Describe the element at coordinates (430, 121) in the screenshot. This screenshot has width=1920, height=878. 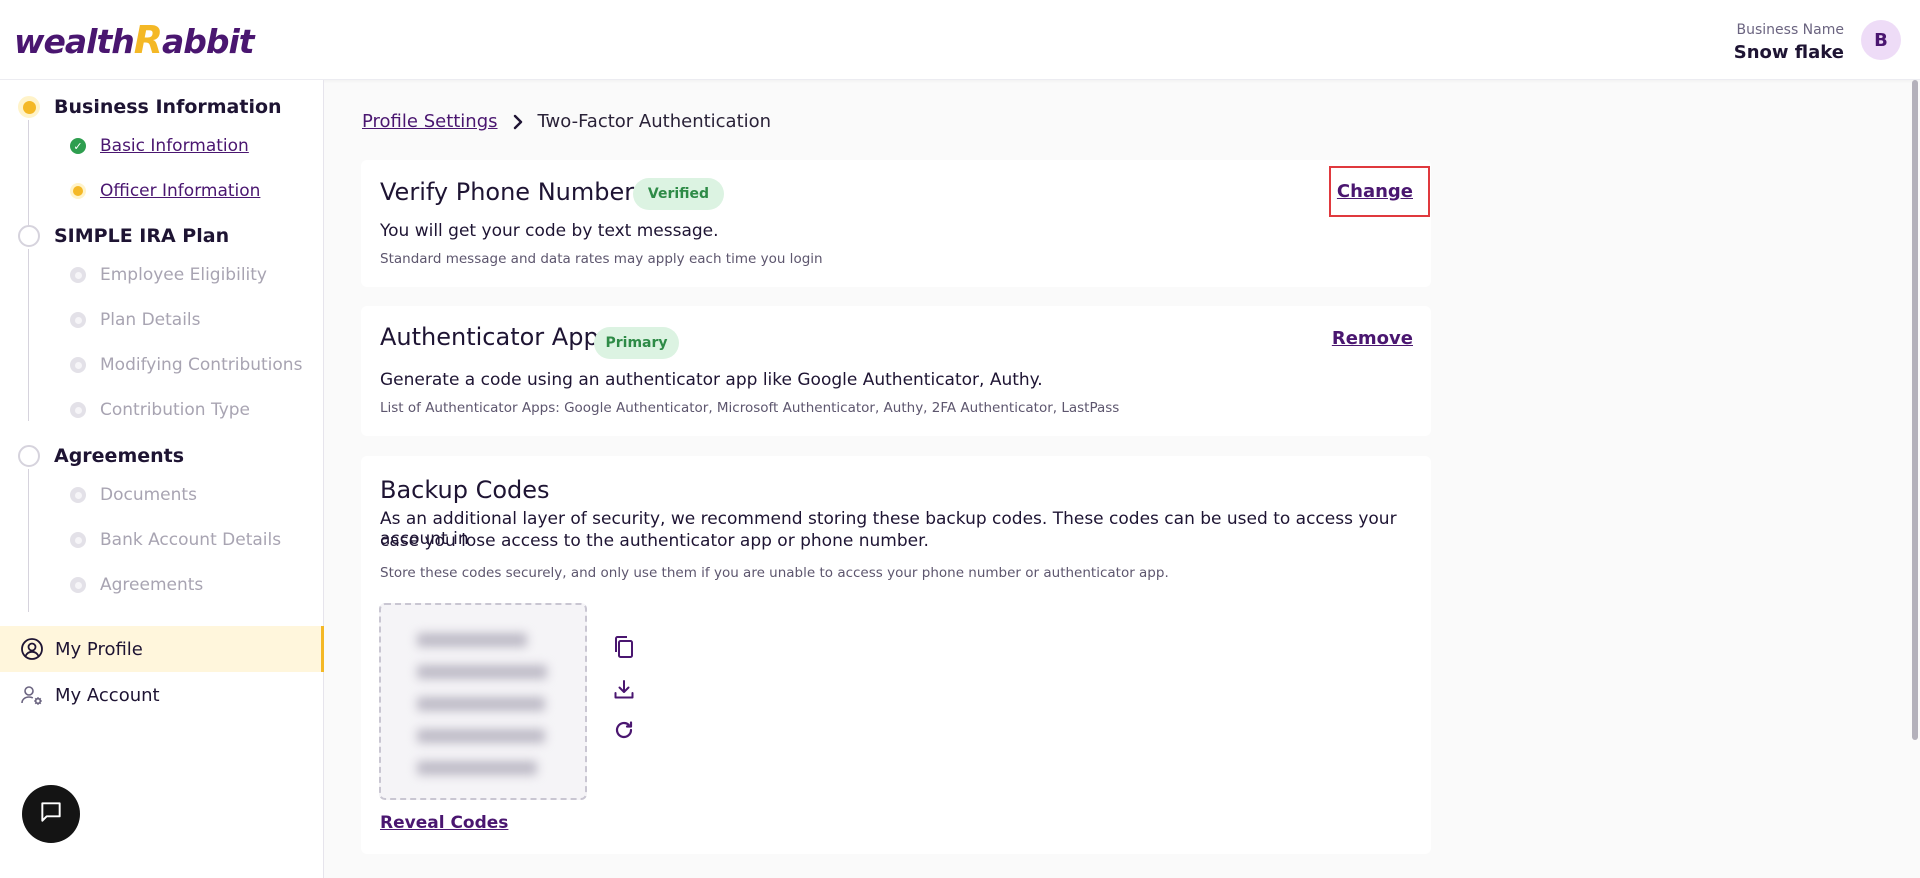
I see `breadcrumb-profile-settings: Profile Settings` at that location.